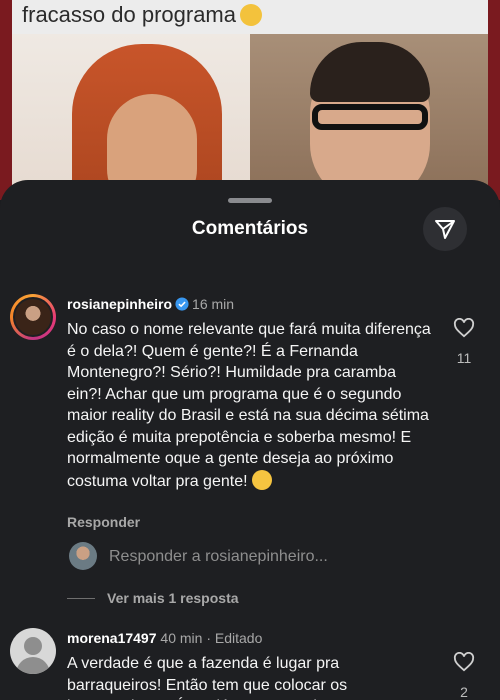  I want to click on post-border-right, so click(494, 117).